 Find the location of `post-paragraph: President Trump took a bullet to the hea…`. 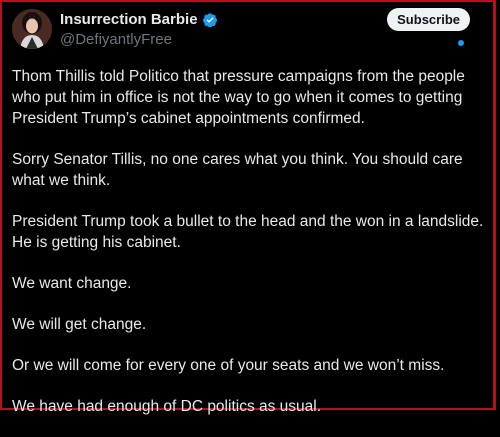

post-paragraph: President Trump took a bullet to the hea… is located at coordinates (248, 232).